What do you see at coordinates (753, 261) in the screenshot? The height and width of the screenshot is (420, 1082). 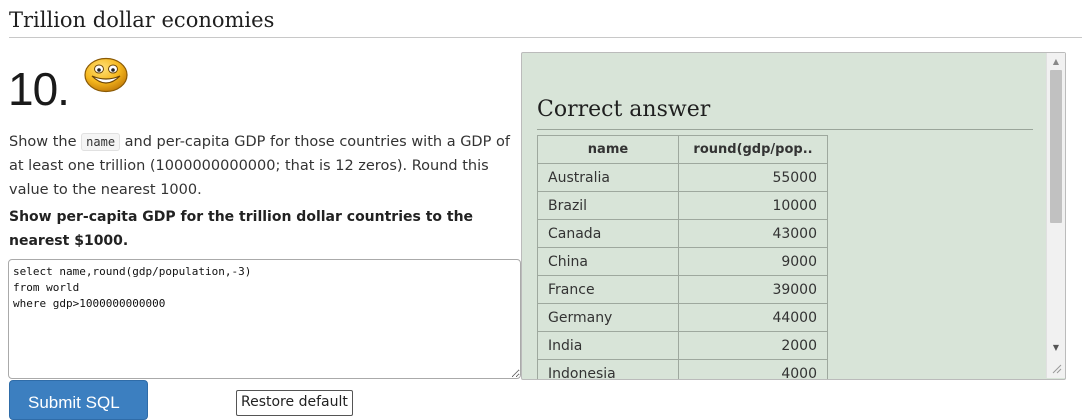 I see `cell-value: 9000` at bounding box center [753, 261].